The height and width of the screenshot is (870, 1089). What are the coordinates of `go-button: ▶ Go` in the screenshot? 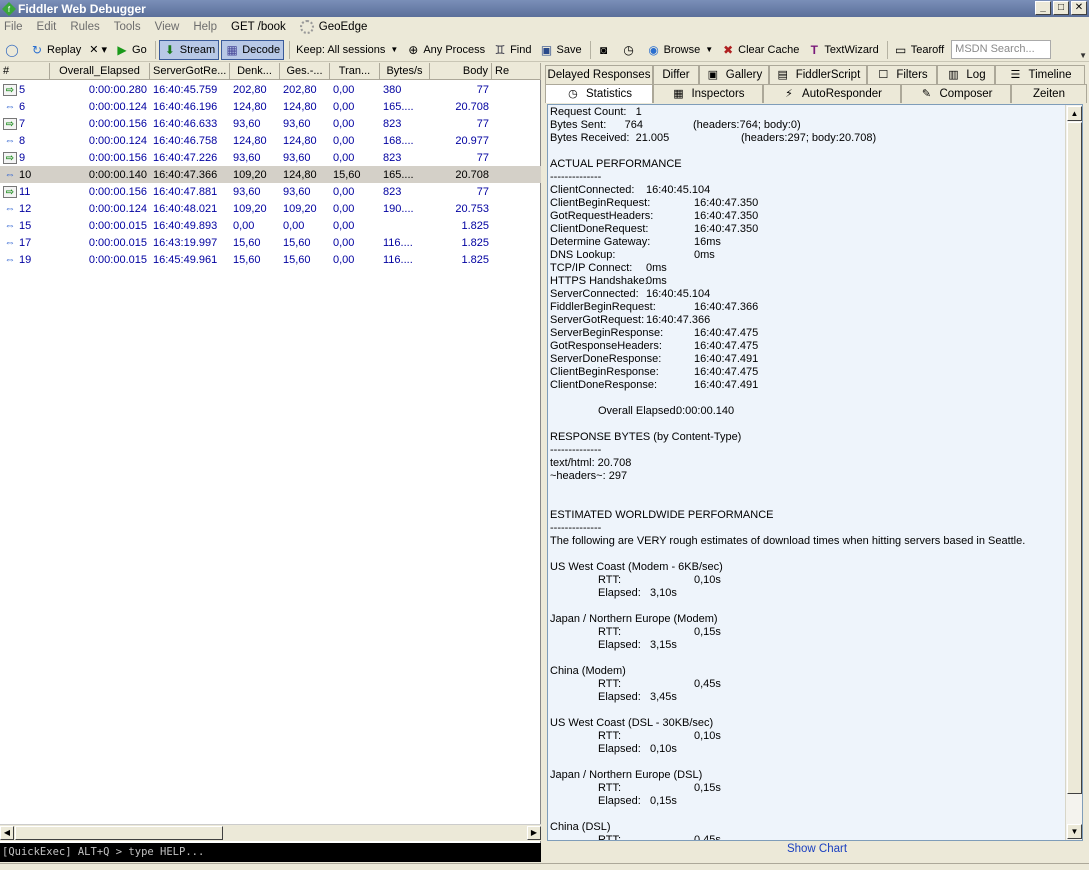 It's located at (131, 50).